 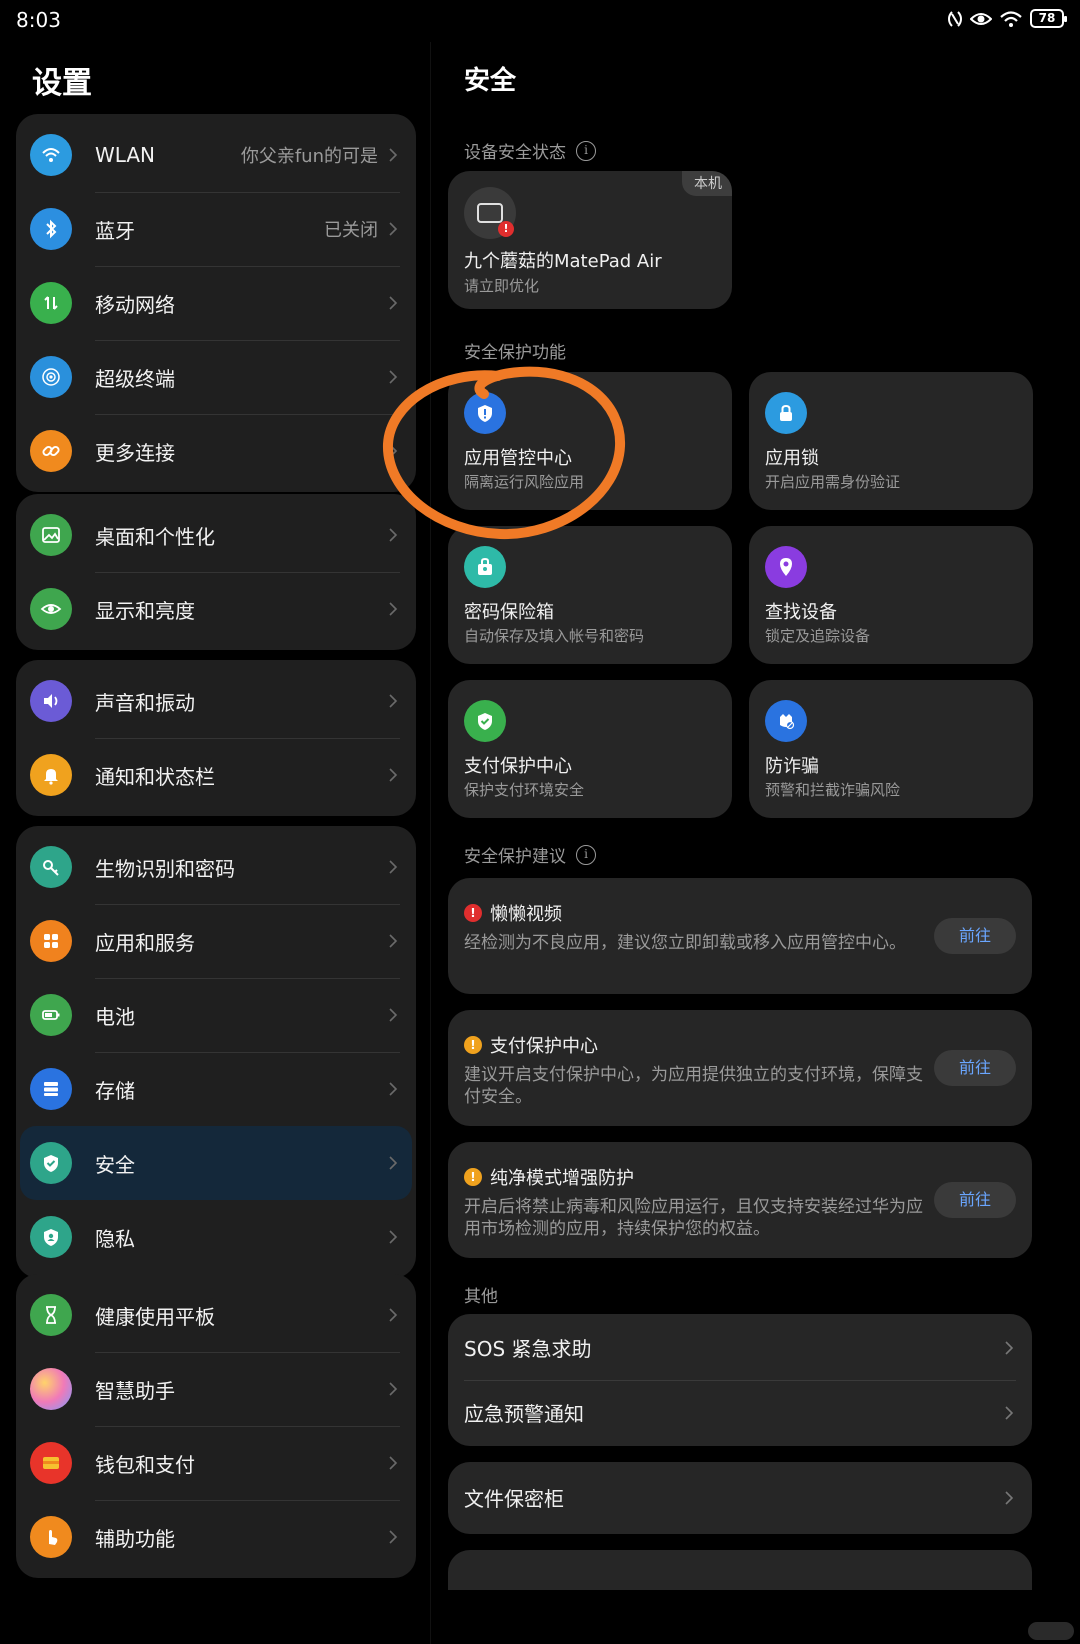 I want to click on settings-item: 蓝牙 已关闭, so click(x=216, y=229).